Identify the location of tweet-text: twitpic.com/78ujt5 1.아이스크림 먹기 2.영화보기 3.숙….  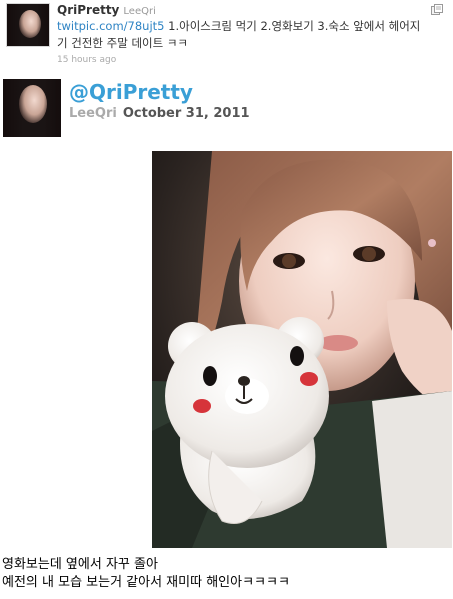
(239, 35).